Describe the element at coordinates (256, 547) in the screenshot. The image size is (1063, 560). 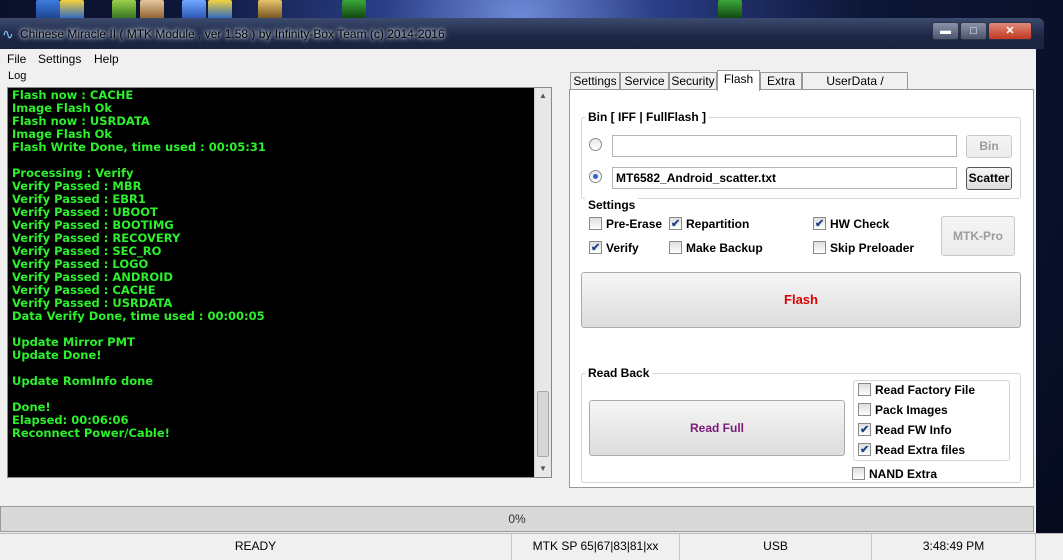
I see `status-state: READY` at that location.